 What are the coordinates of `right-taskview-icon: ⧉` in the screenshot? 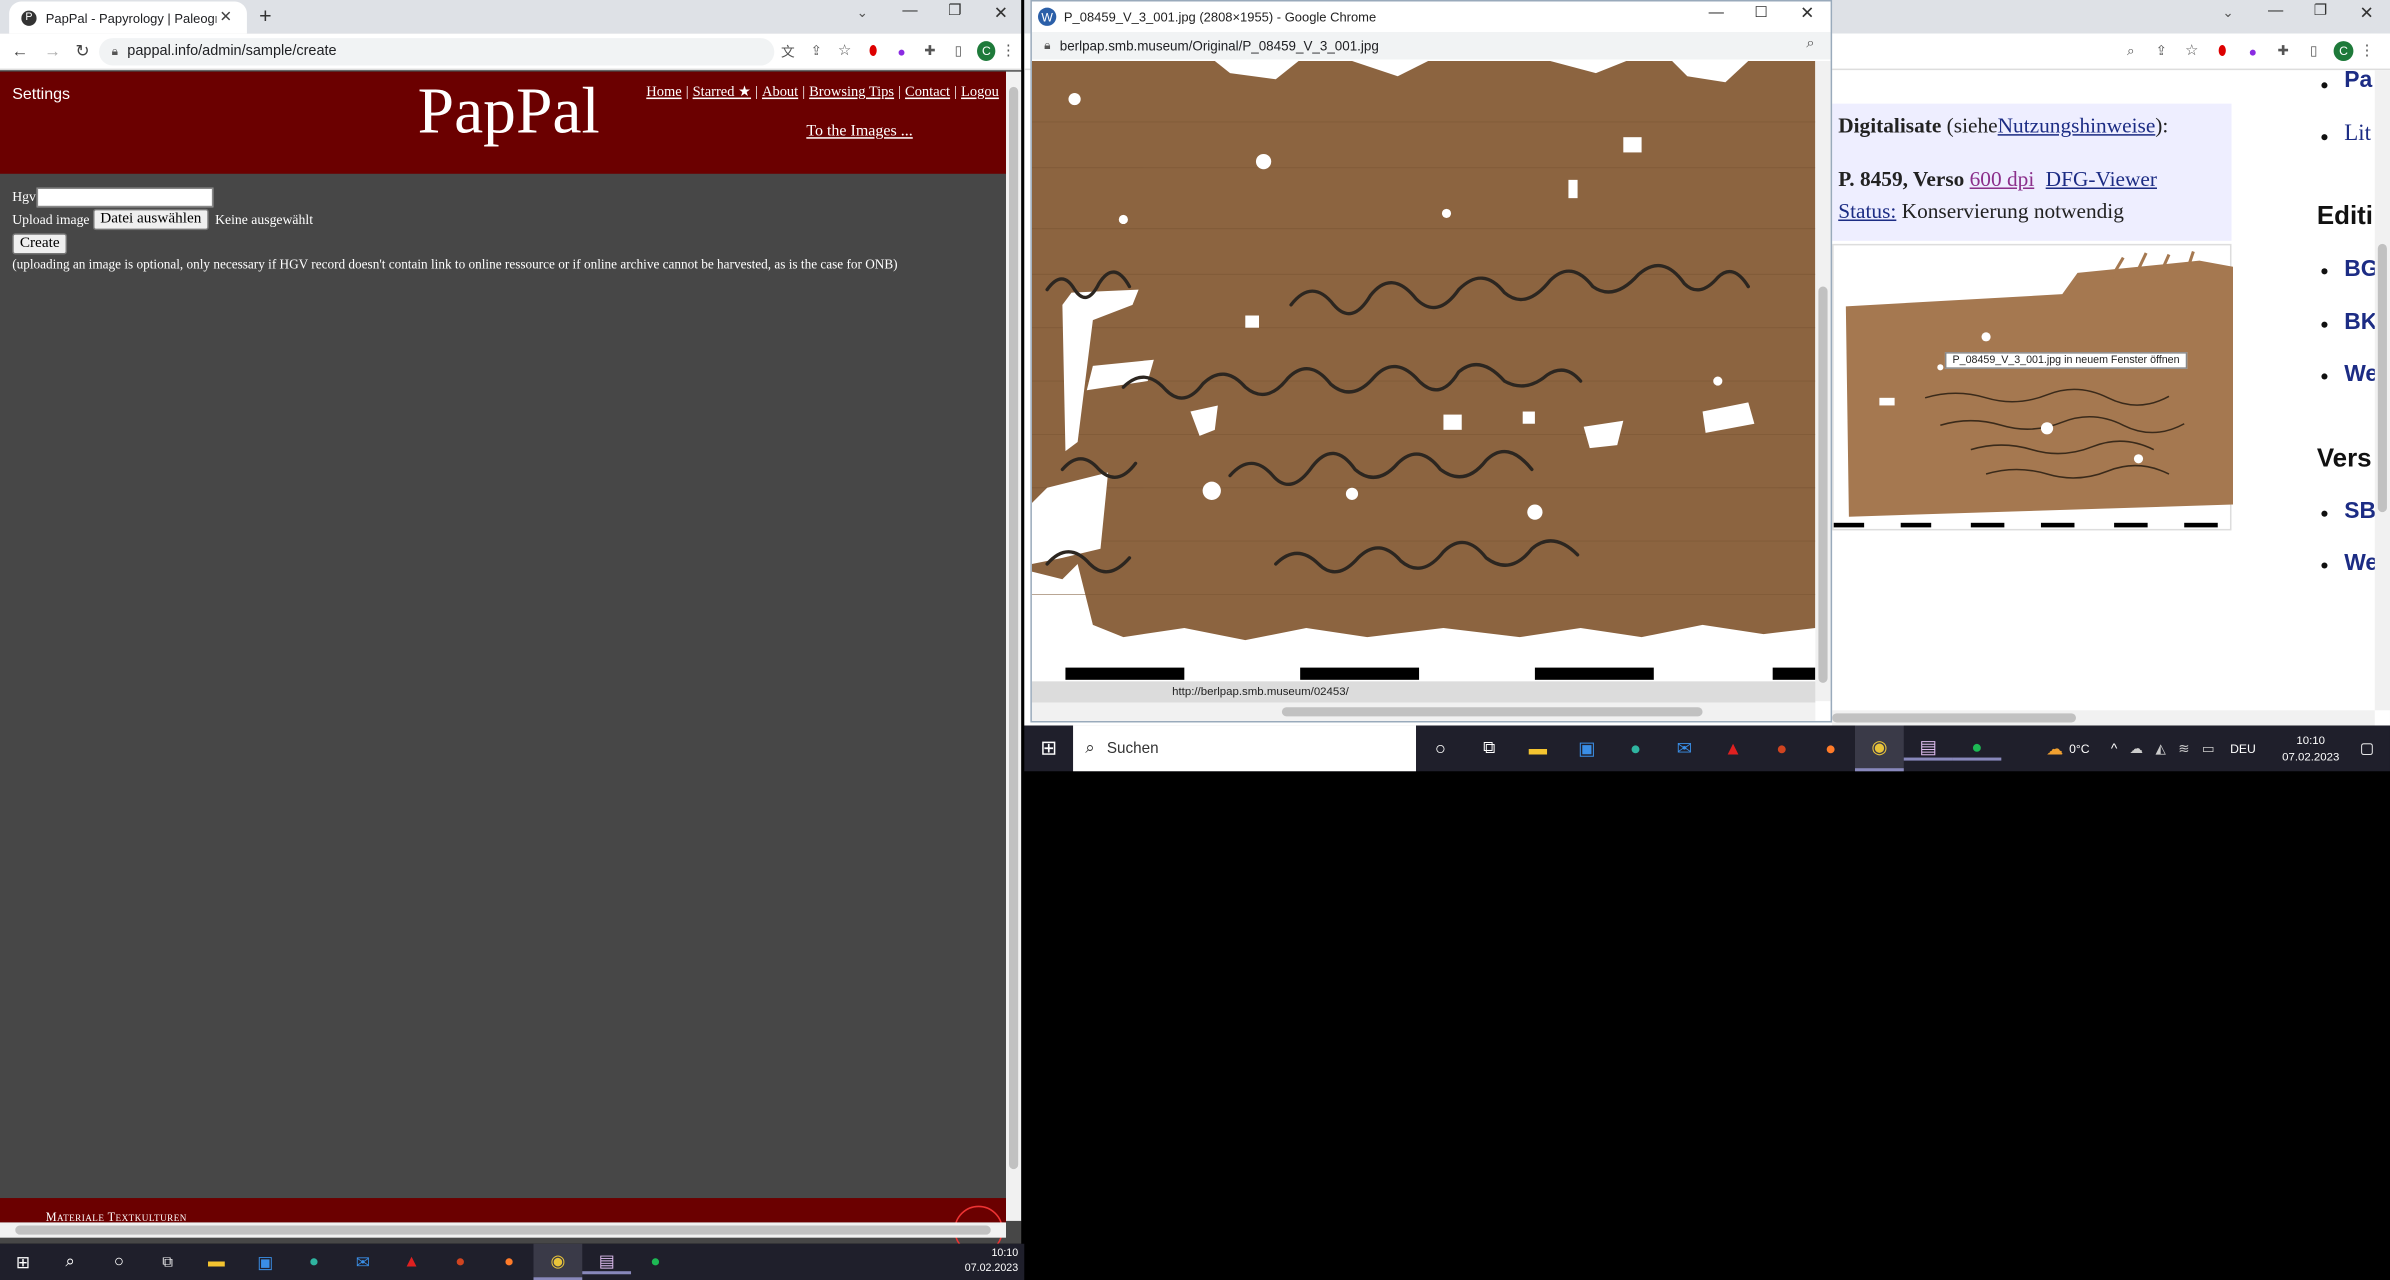 It's located at (1489, 748).